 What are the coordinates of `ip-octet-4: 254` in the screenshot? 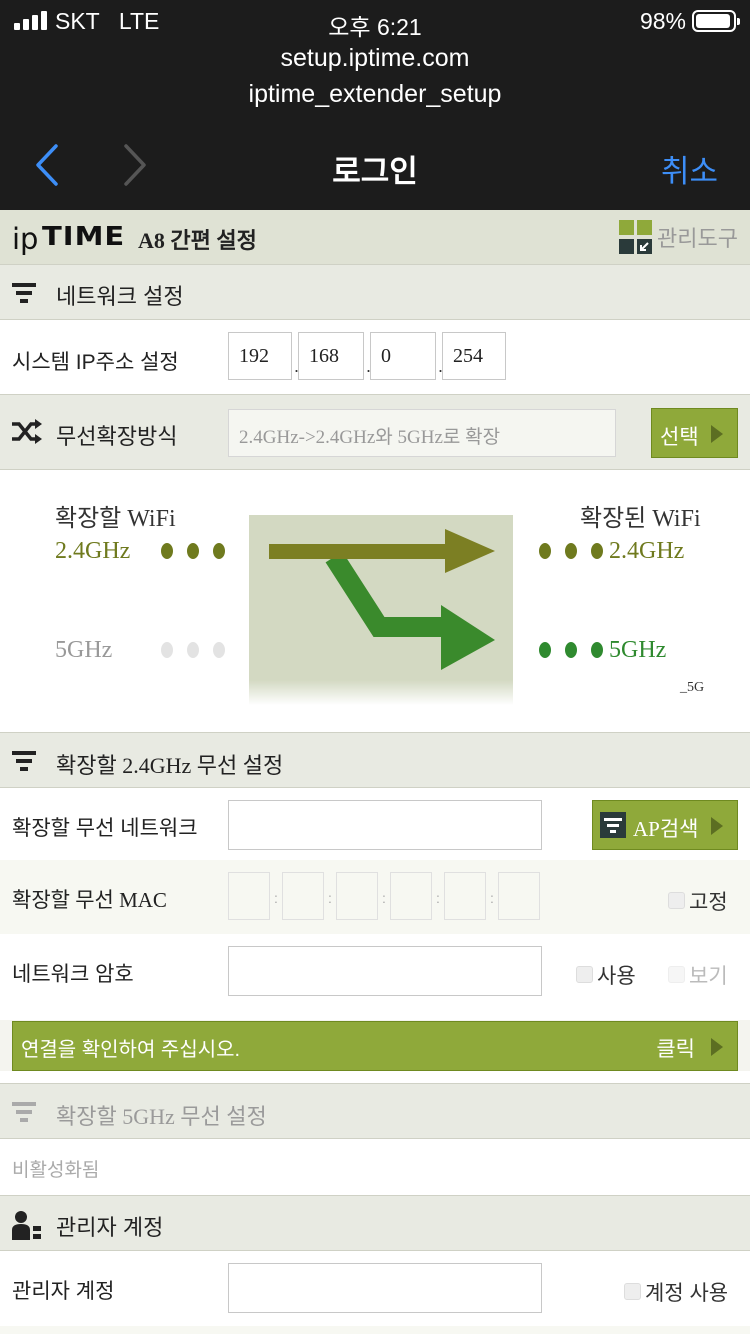 It's located at (474, 356).